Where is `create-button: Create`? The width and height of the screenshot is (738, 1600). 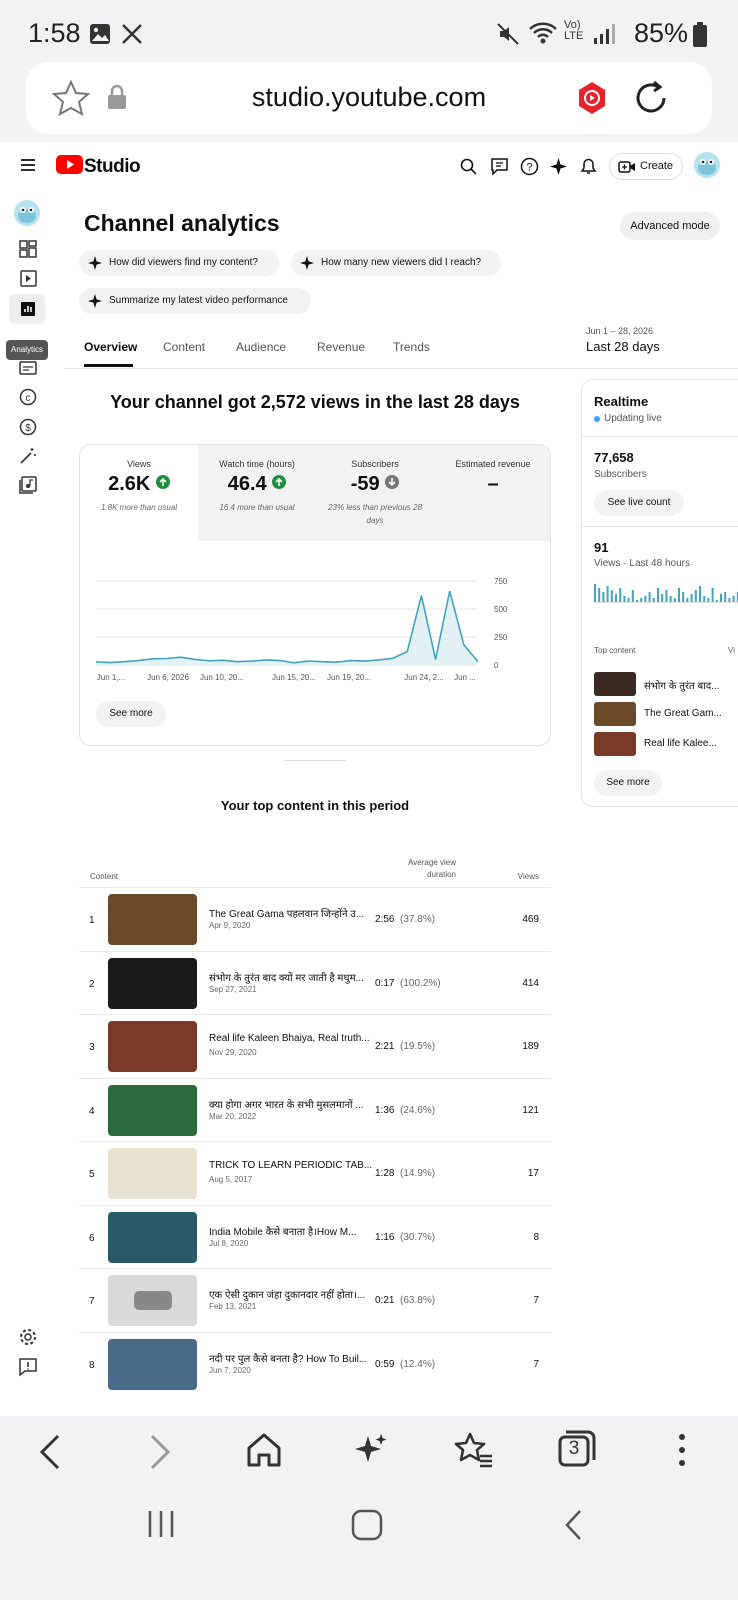 create-button: Create is located at coordinates (646, 166).